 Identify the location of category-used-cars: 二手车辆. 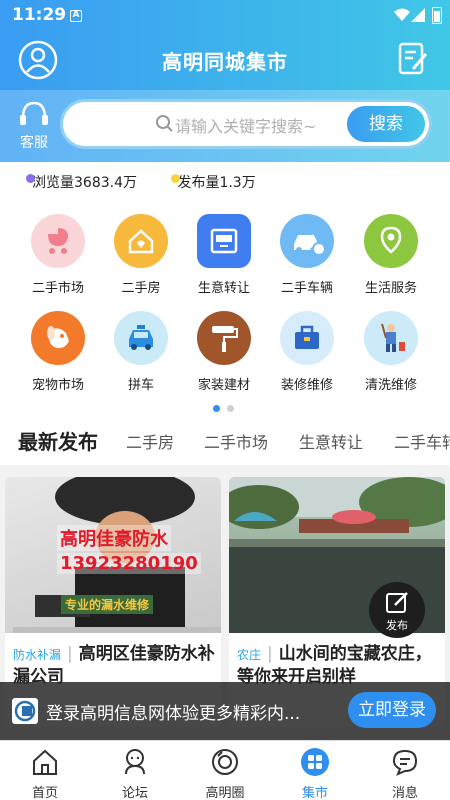
(307, 255).